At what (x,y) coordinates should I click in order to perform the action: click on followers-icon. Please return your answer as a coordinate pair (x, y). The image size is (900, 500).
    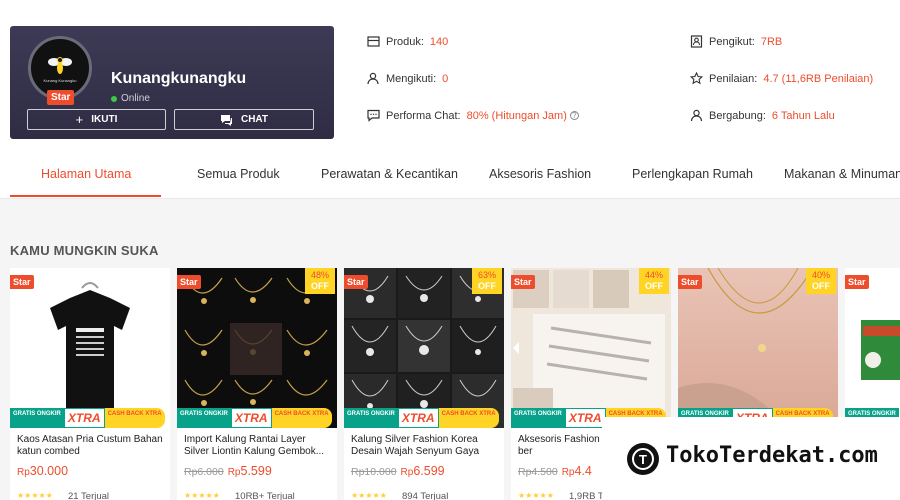
    Looking at the image, I should click on (696, 41).